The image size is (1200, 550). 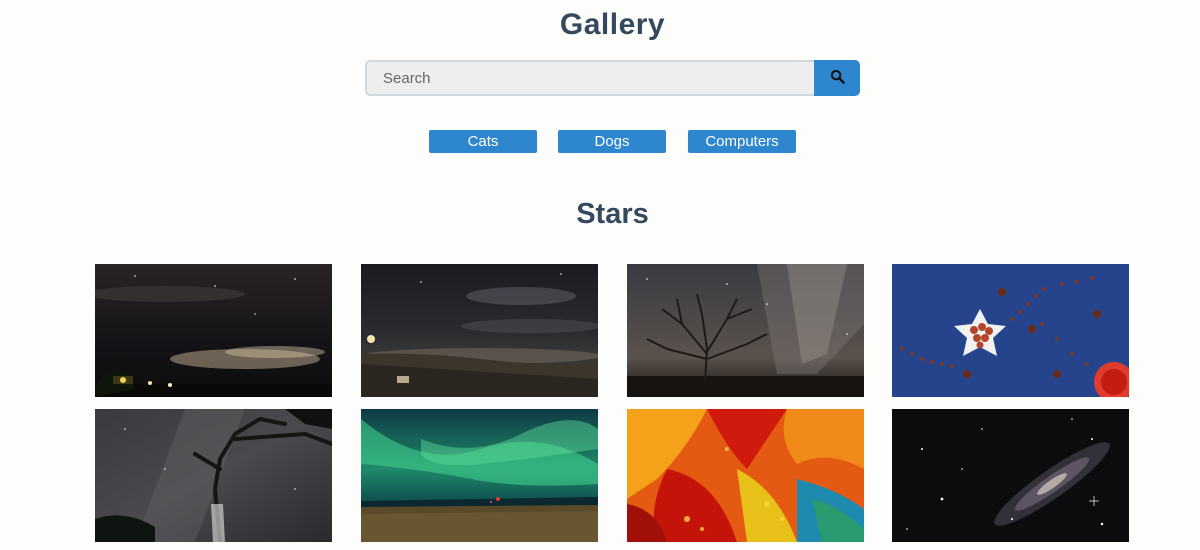 I want to click on search-button, so click(x=837, y=78).